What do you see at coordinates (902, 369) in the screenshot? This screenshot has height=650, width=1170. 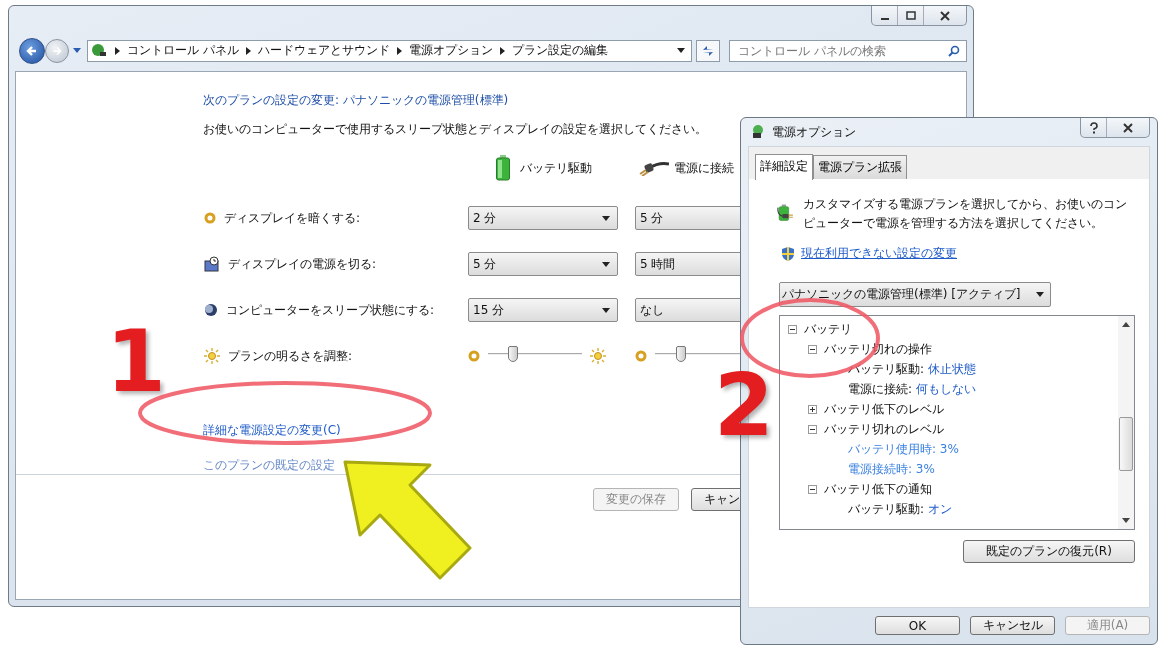 I see `tree-setting: バッテリ駆動: 休止状態` at bounding box center [902, 369].